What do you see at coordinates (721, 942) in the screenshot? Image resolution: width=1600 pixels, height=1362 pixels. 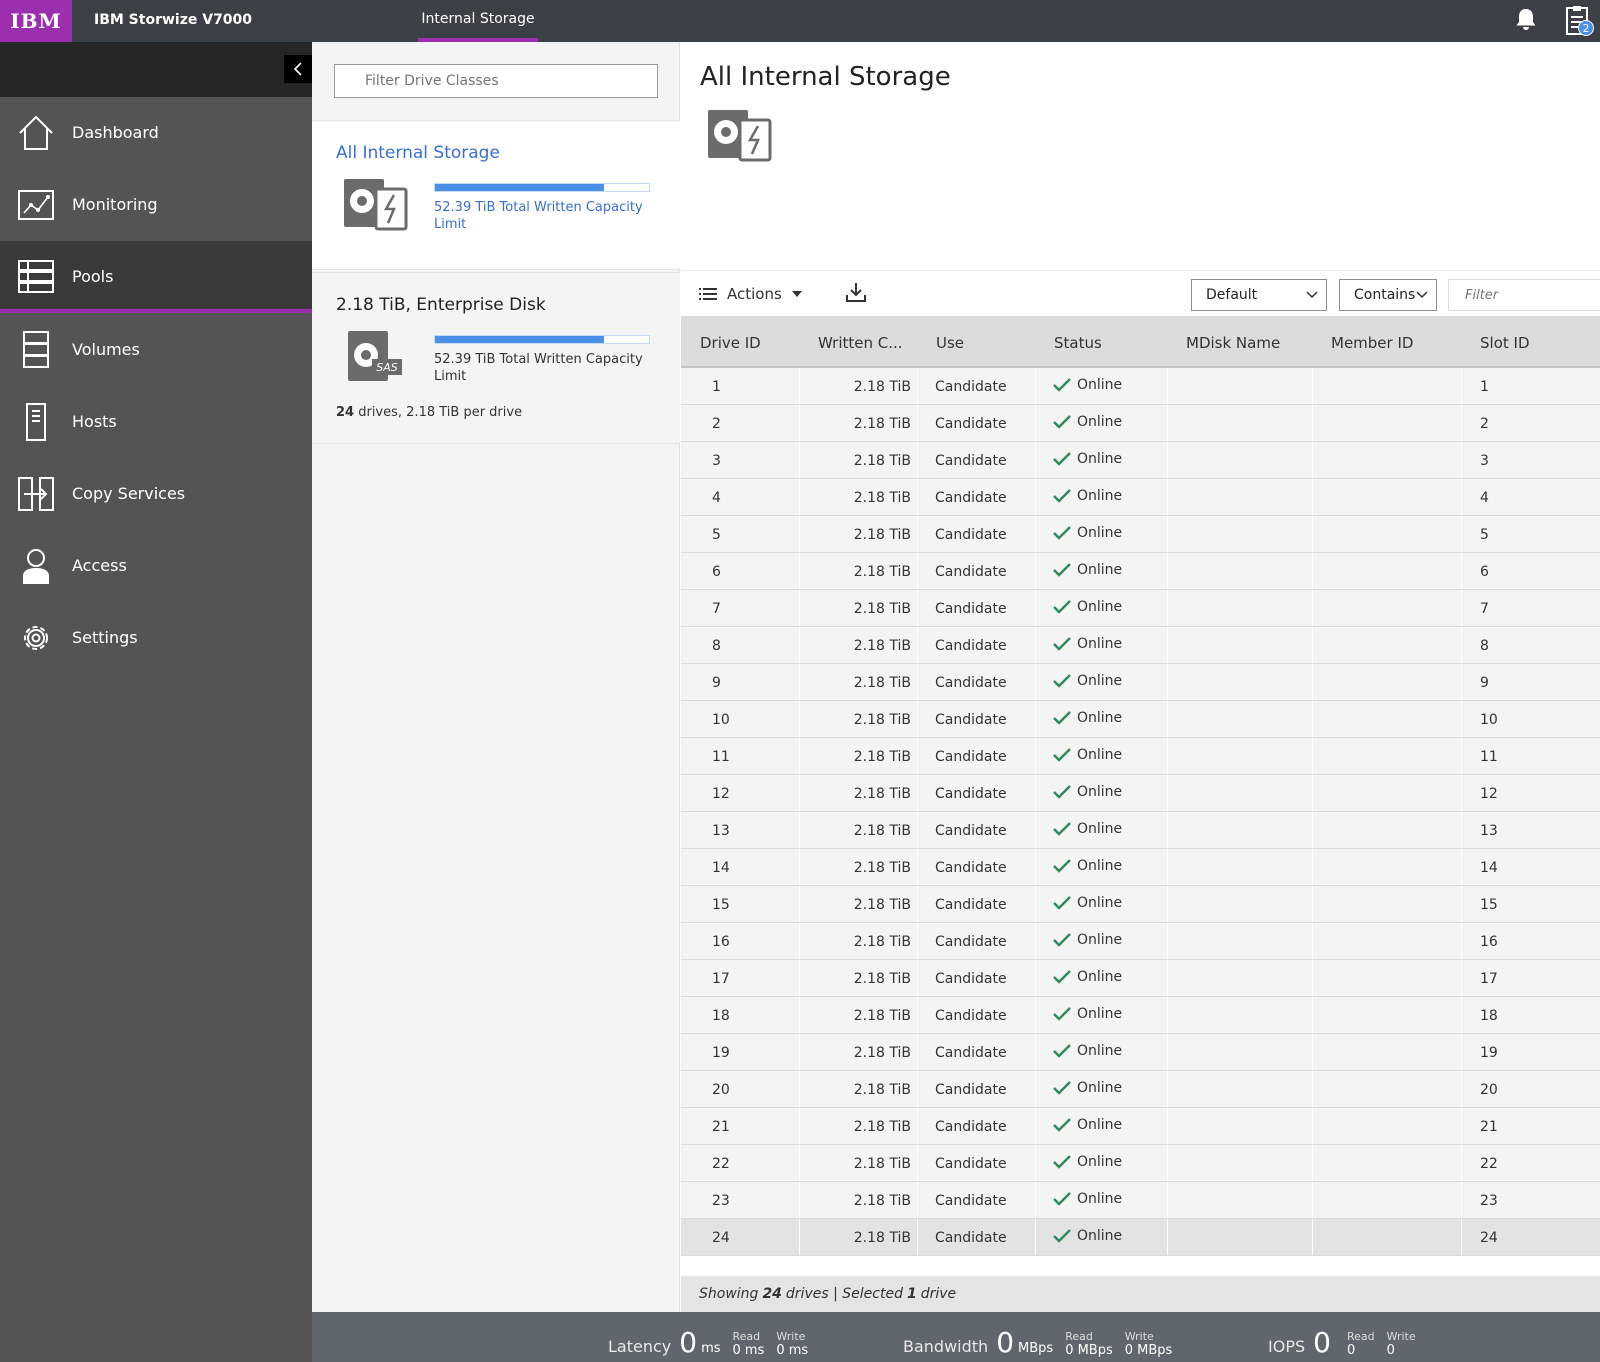 I see `cell-drive-id: 16` at bounding box center [721, 942].